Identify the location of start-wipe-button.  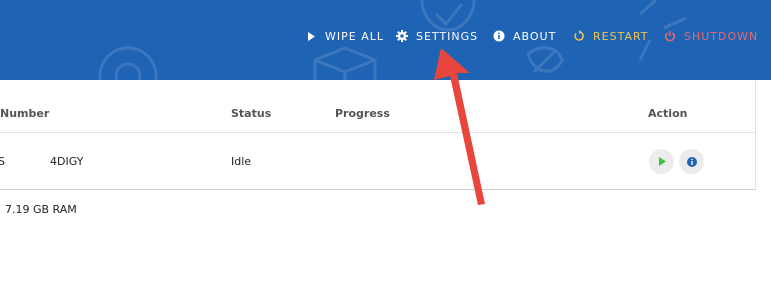
(661, 161).